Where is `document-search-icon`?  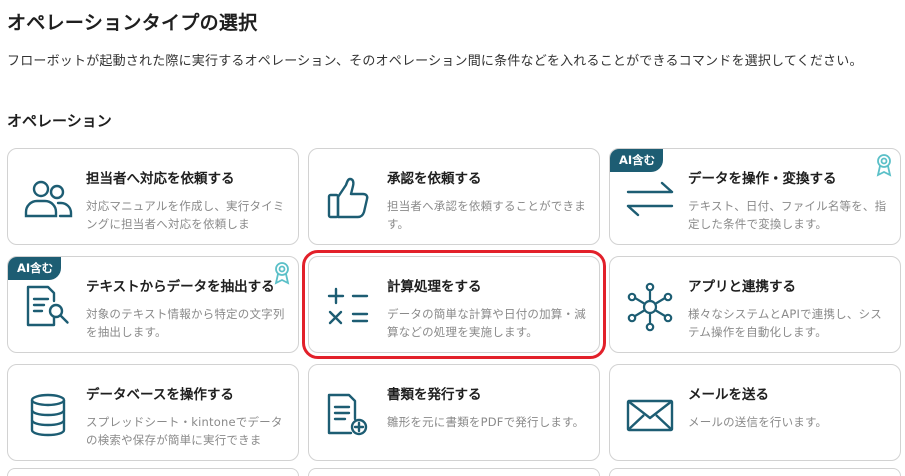
document-search-icon is located at coordinates (47, 306).